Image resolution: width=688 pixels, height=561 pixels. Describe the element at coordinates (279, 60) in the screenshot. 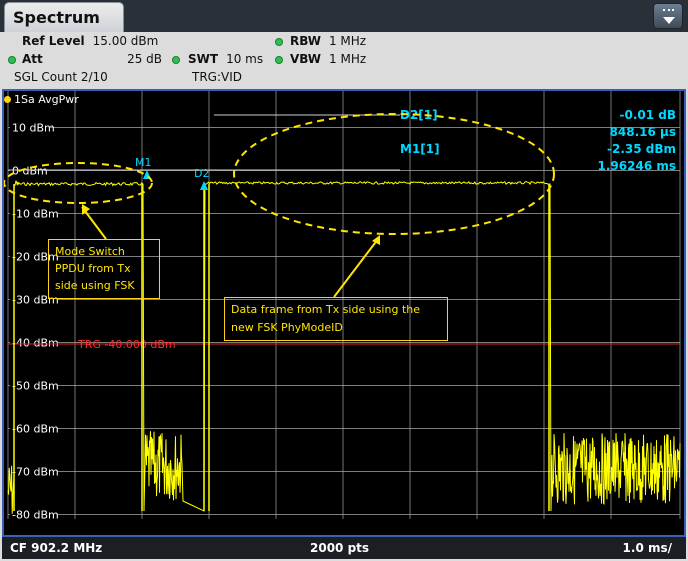

I see `vbw-coupling-indicator` at that location.